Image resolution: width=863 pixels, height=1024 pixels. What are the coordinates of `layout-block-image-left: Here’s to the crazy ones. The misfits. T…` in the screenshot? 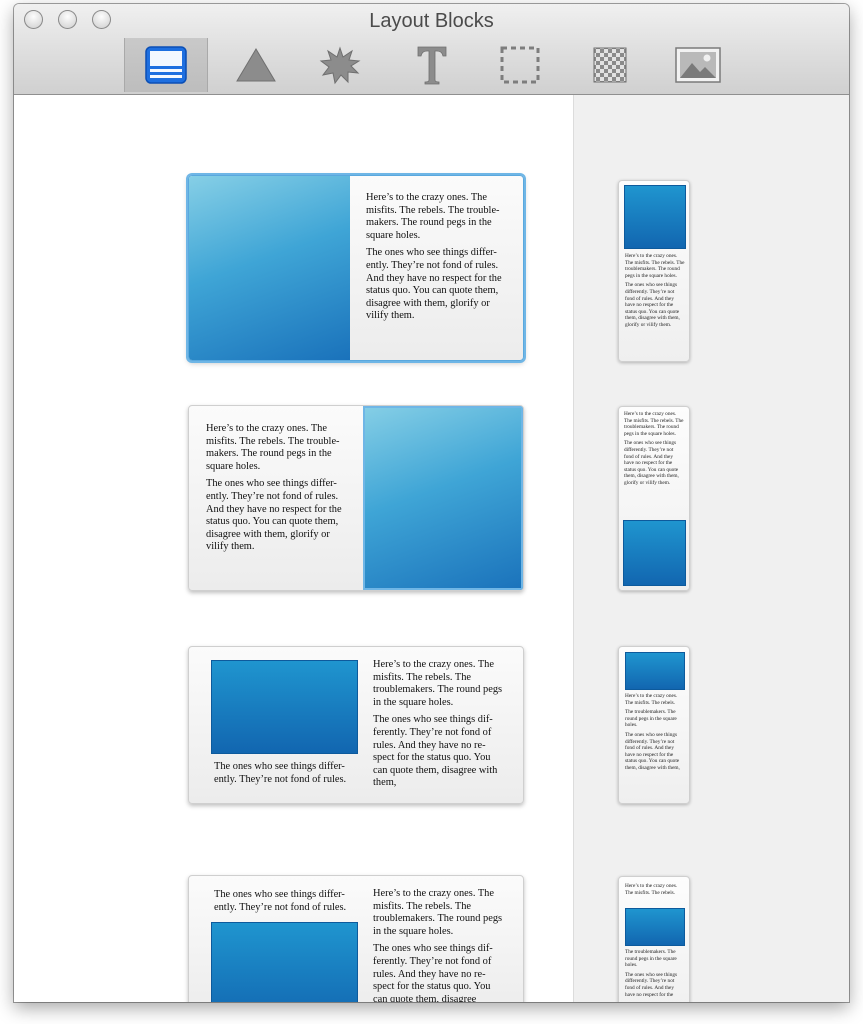 It's located at (356, 268).